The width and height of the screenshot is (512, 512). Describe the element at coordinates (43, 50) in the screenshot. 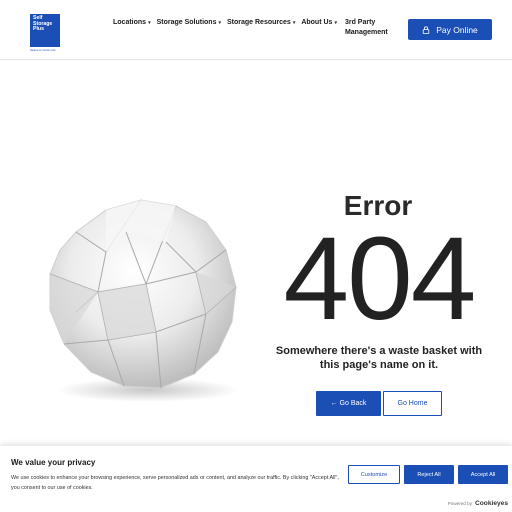

I see `logo-tagline: Space to Grow Life` at that location.